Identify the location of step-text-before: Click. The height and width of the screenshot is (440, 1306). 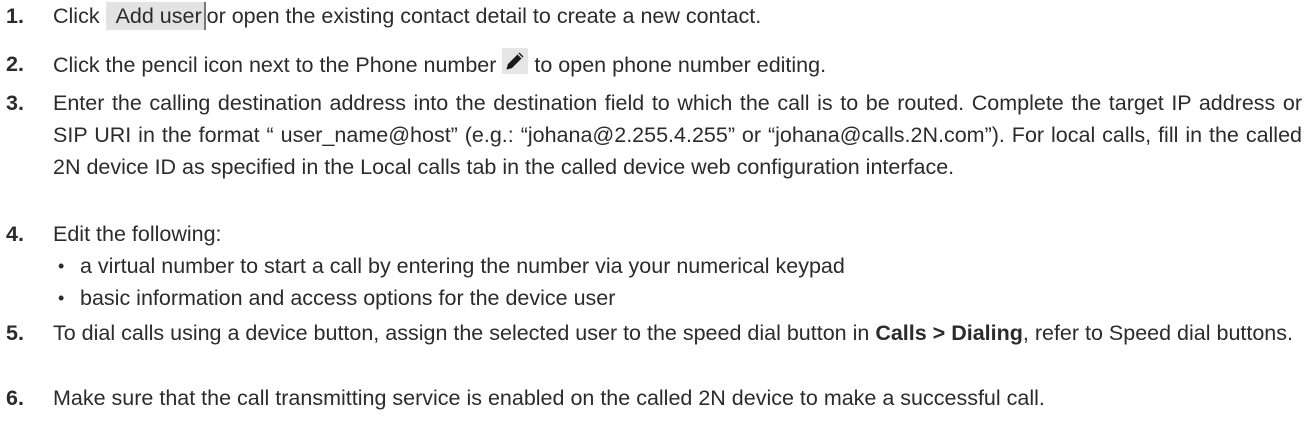
(79, 16).